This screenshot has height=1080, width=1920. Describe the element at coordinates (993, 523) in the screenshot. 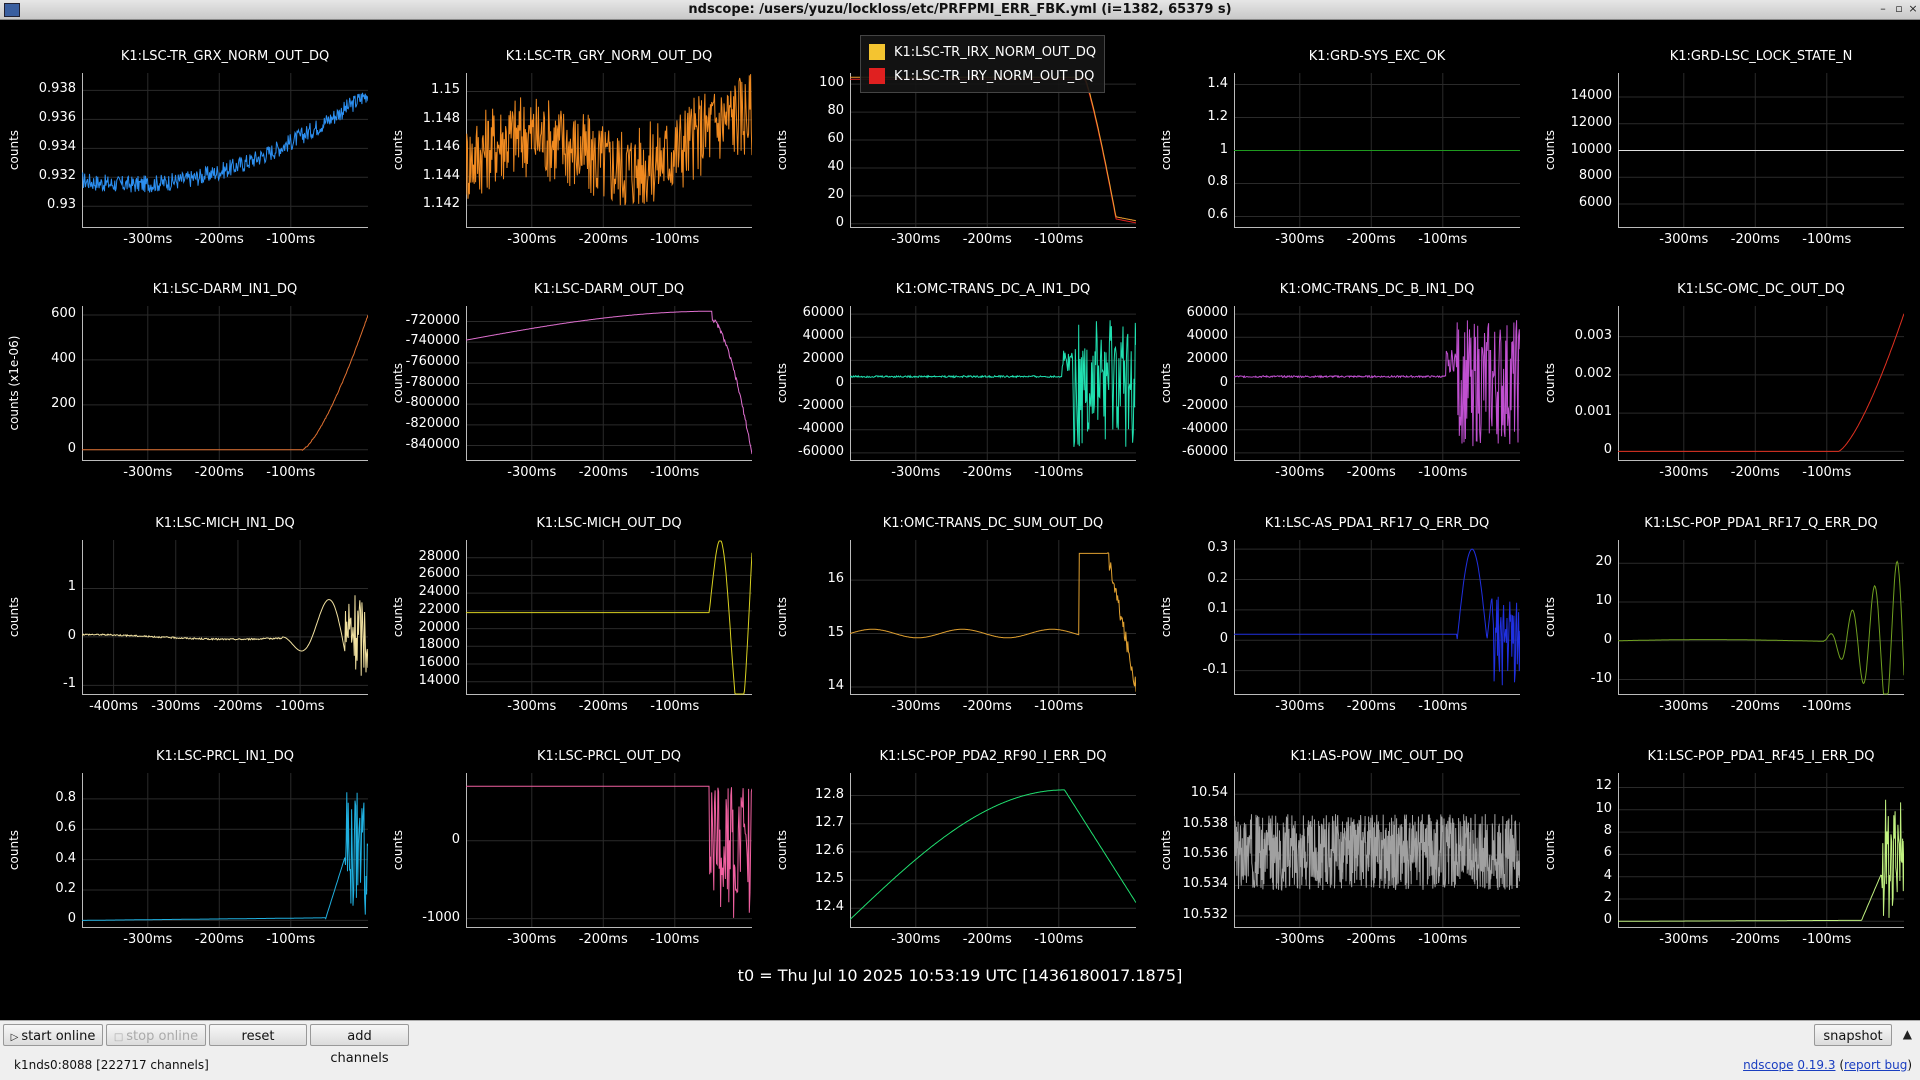

I see `plot-title: K1:OMC-TRANS_DC_SUM_OUT_DQ` at that location.